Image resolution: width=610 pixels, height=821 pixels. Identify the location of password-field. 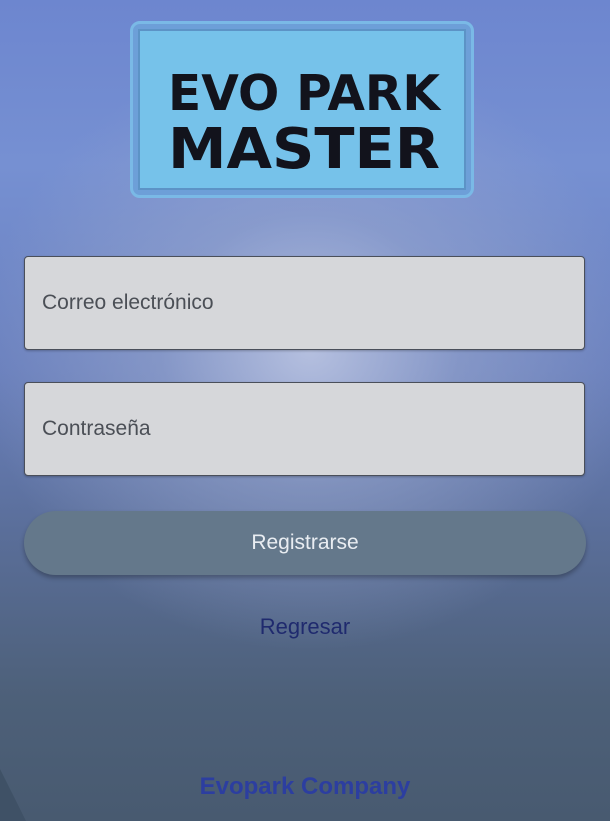
(304, 429).